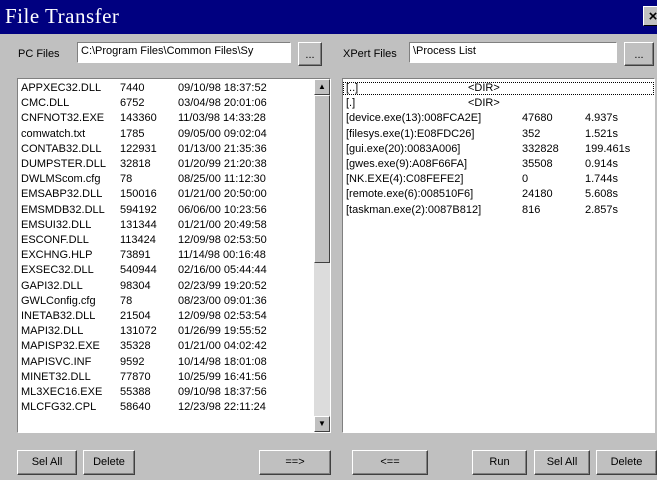 The image size is (657, 480). What do you see at coordinates (63, 164) in the screenshot?
I see `file-name: DUMPSTER.DLL` at bounding box center [63, 164].